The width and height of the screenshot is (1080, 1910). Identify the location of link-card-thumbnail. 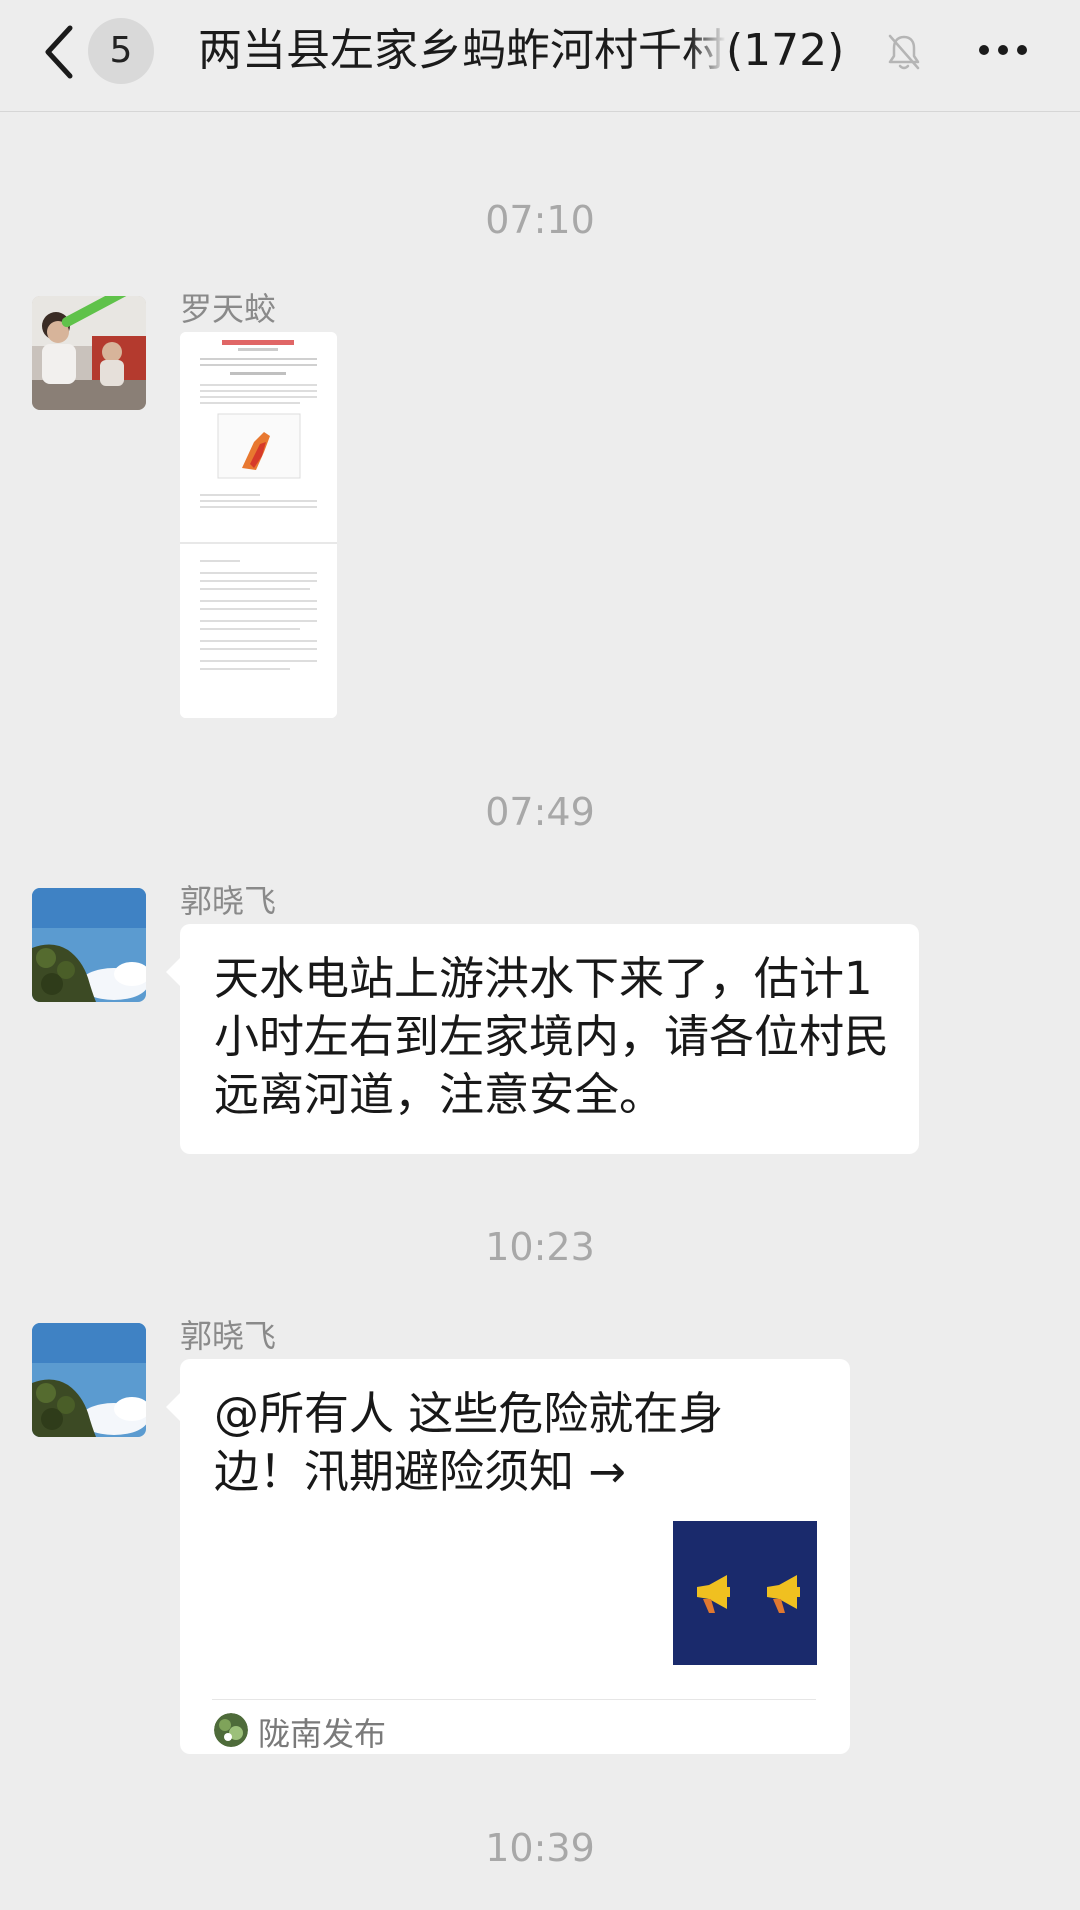
(745, 1593).